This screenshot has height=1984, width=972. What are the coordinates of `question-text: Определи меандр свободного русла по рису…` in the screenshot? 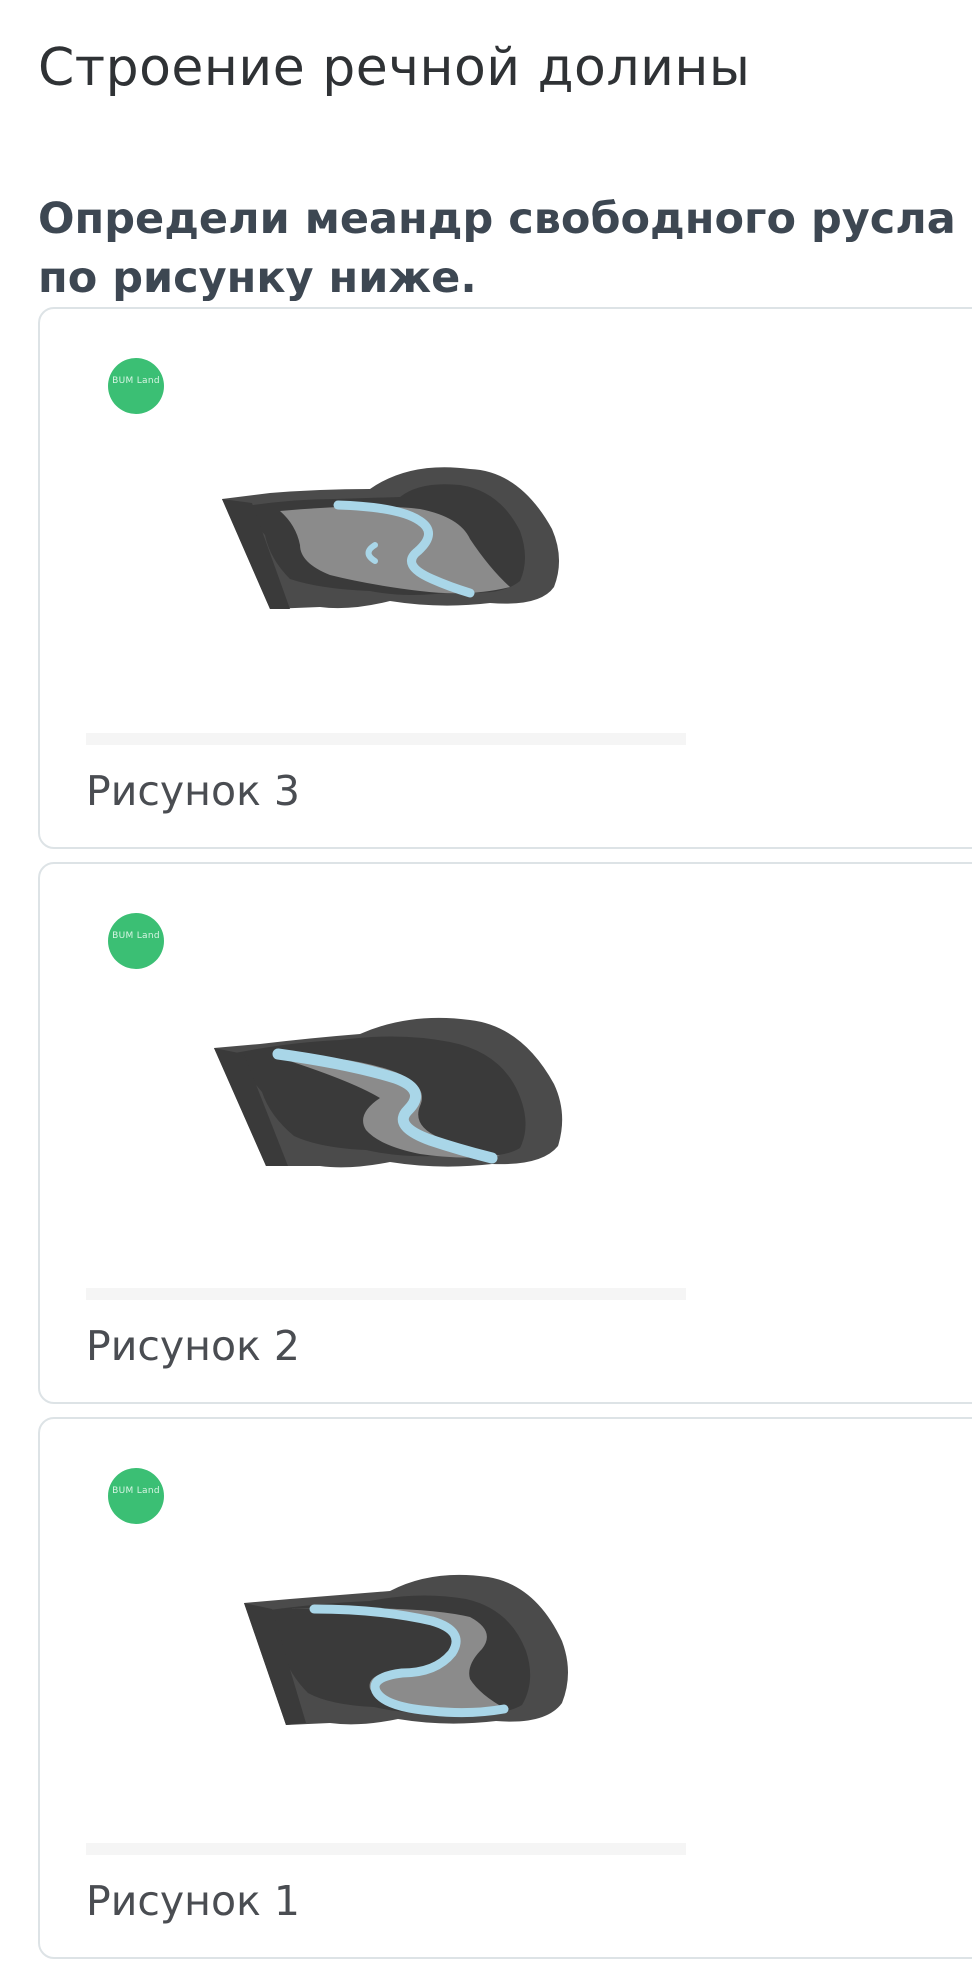 It's located at (497, 248).